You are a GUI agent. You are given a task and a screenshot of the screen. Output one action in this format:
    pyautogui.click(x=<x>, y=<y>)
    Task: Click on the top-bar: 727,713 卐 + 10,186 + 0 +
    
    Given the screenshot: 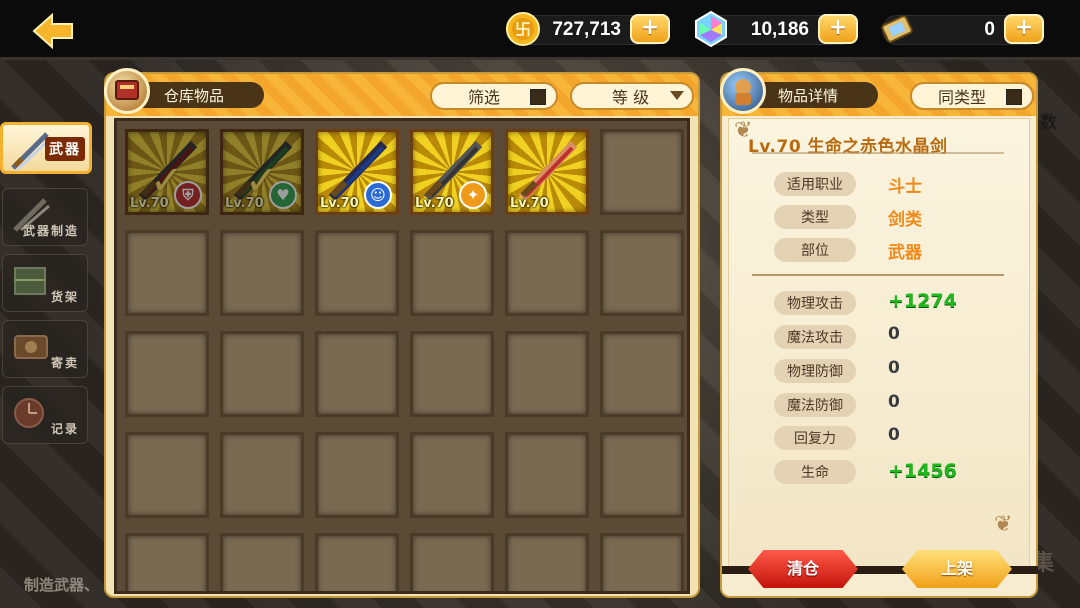 What is the action you would take?
    pyautogui.click(x=540, y=30)
    